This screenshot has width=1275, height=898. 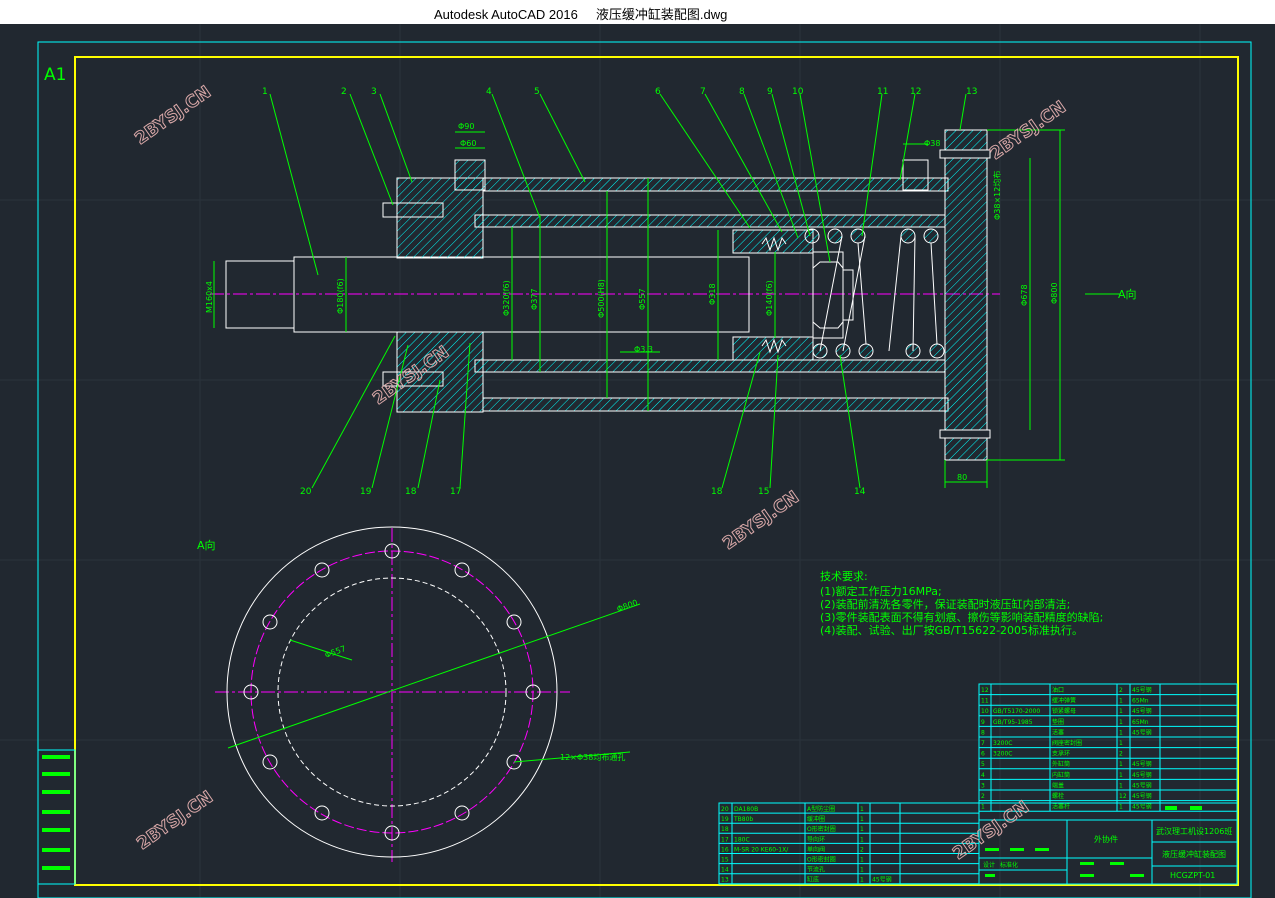 What do you see at coordinates (983, 807) in the screenshot?
I see `parts-right-no: 1` at bounding box center [983, 807].